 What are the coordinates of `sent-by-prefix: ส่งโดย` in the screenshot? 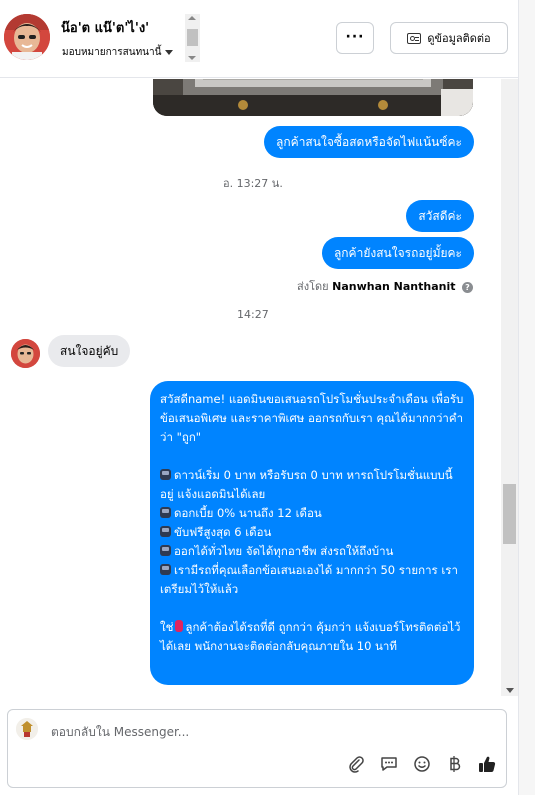 It's located at (313, 286).